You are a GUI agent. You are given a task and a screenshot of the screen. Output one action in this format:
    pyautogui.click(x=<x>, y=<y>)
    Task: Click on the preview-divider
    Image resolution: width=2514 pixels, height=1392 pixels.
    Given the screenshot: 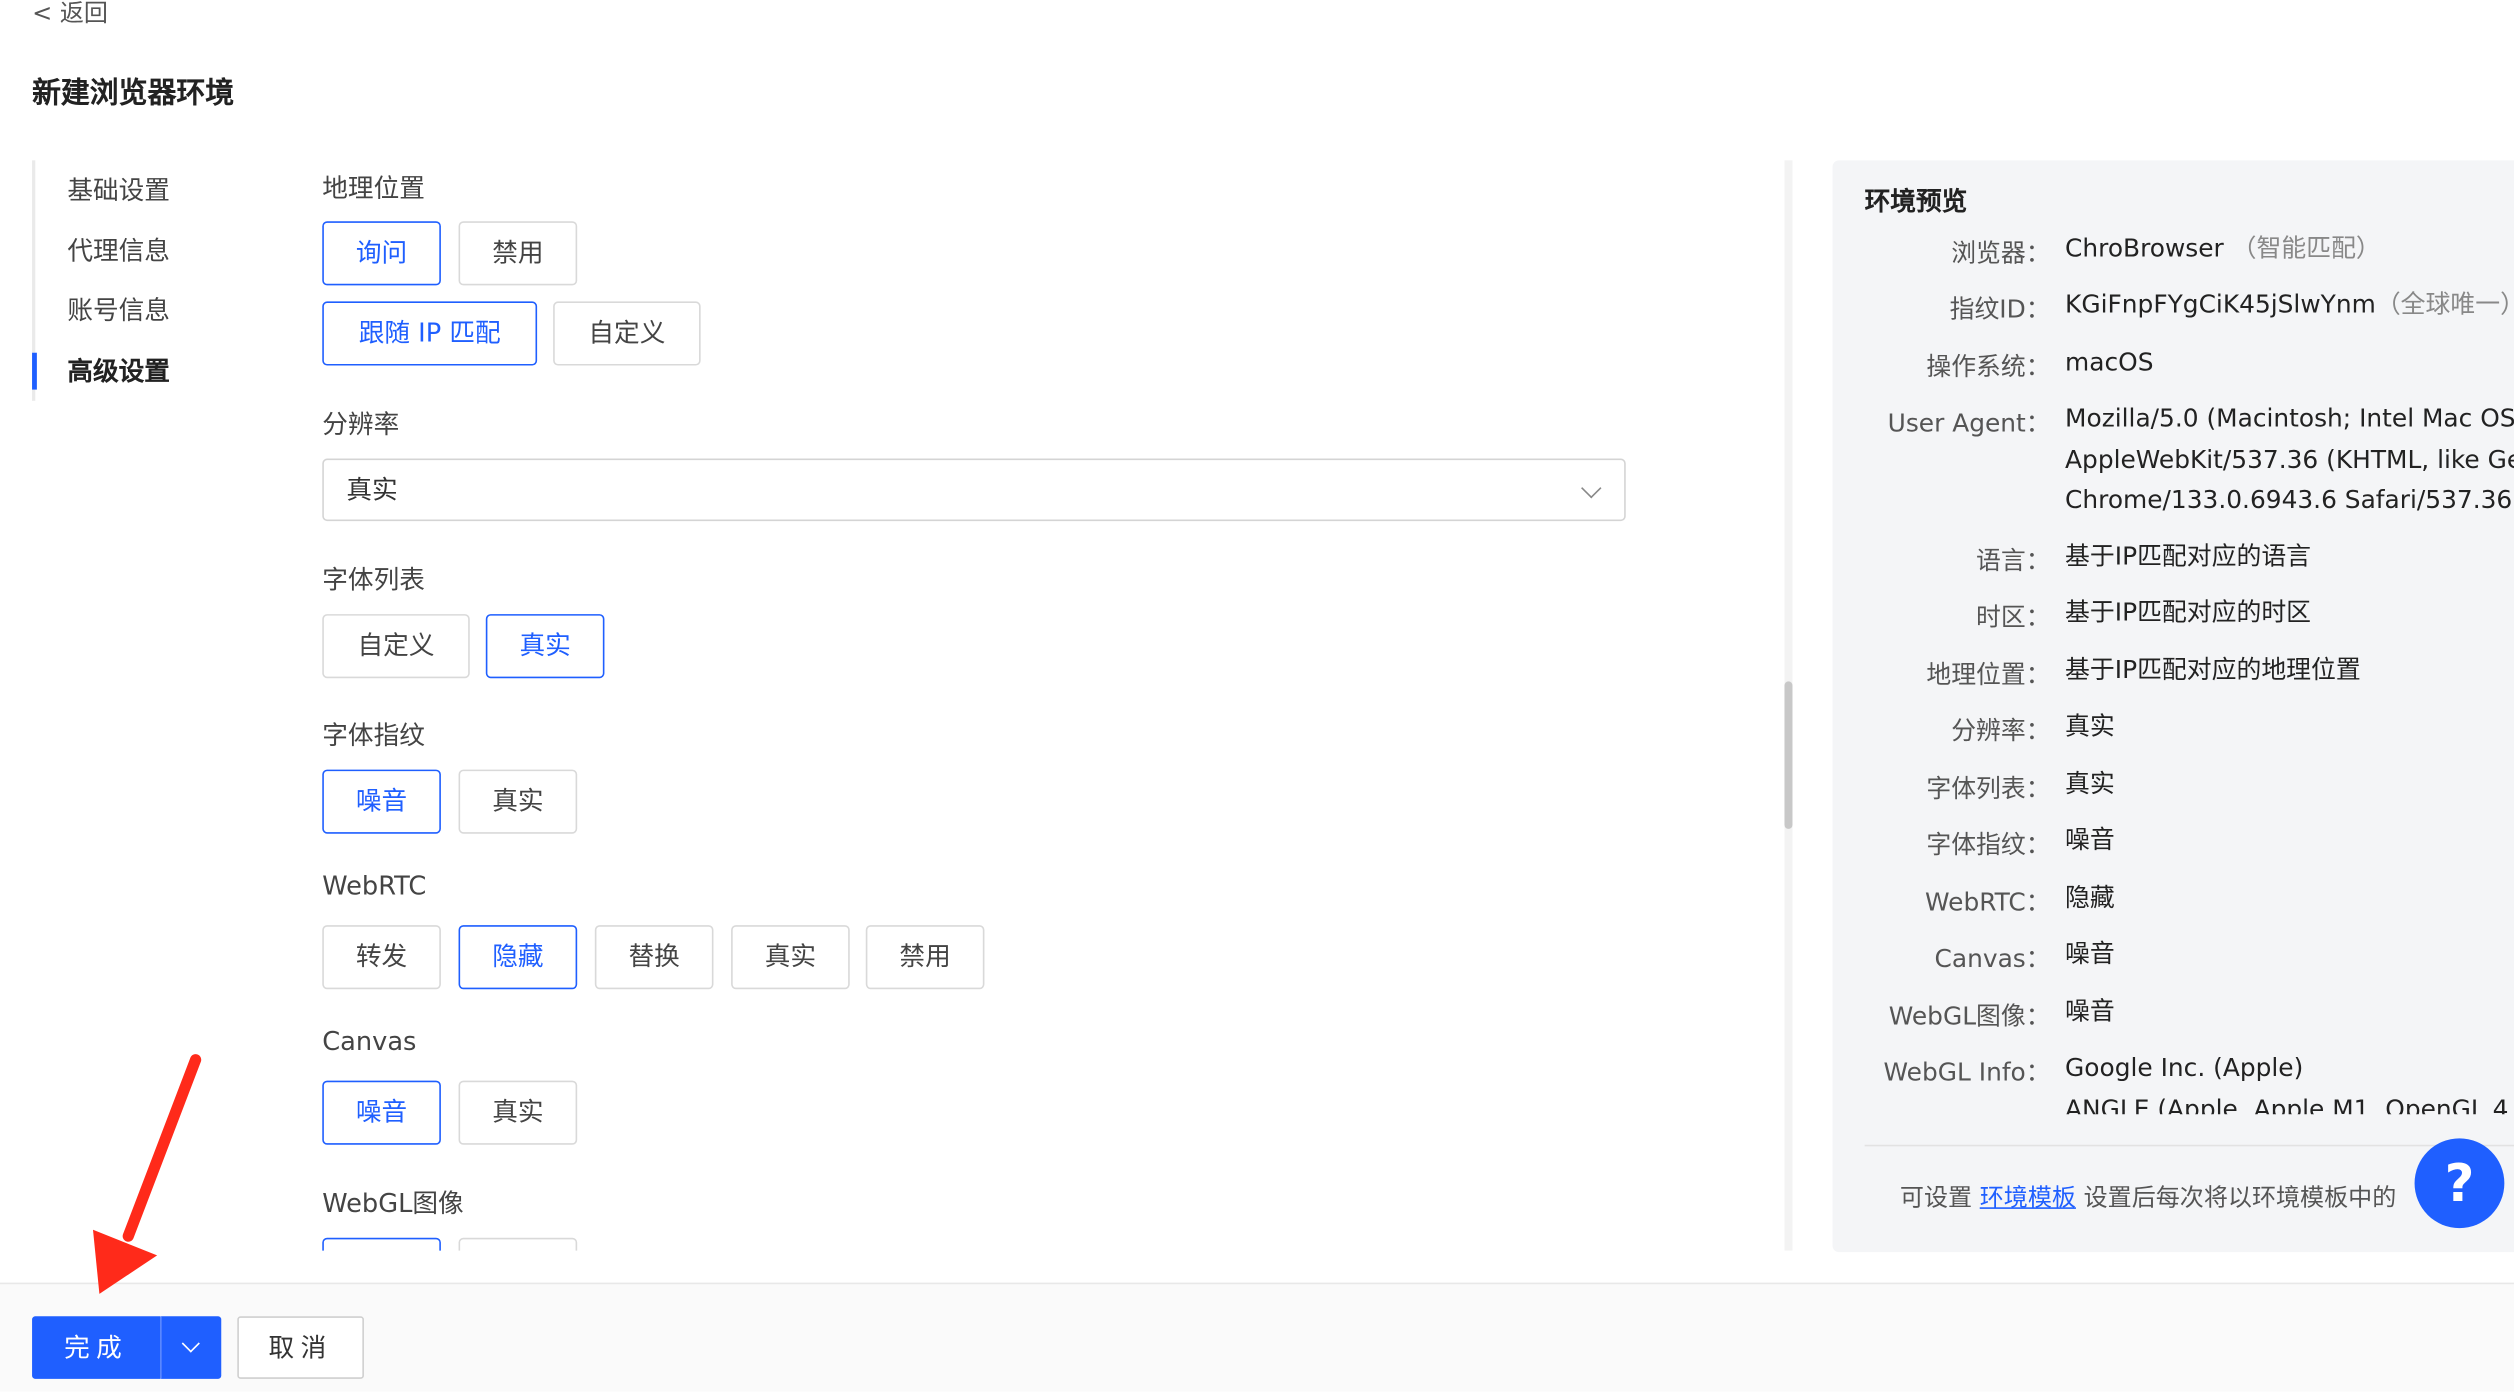 What is the action you would take?
    pyautogui.click(x=2189, y=1145)
    